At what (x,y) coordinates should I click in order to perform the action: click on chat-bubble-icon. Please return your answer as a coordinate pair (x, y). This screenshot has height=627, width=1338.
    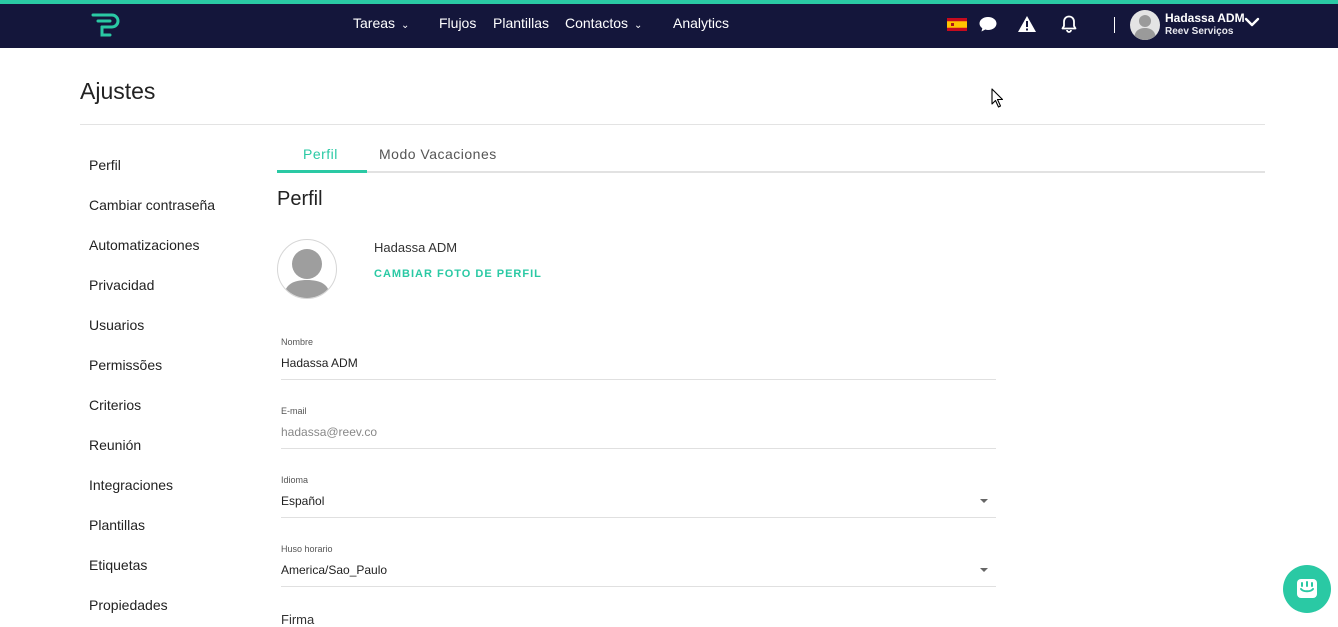
    Looking at the image, I should click on (1307, 588).